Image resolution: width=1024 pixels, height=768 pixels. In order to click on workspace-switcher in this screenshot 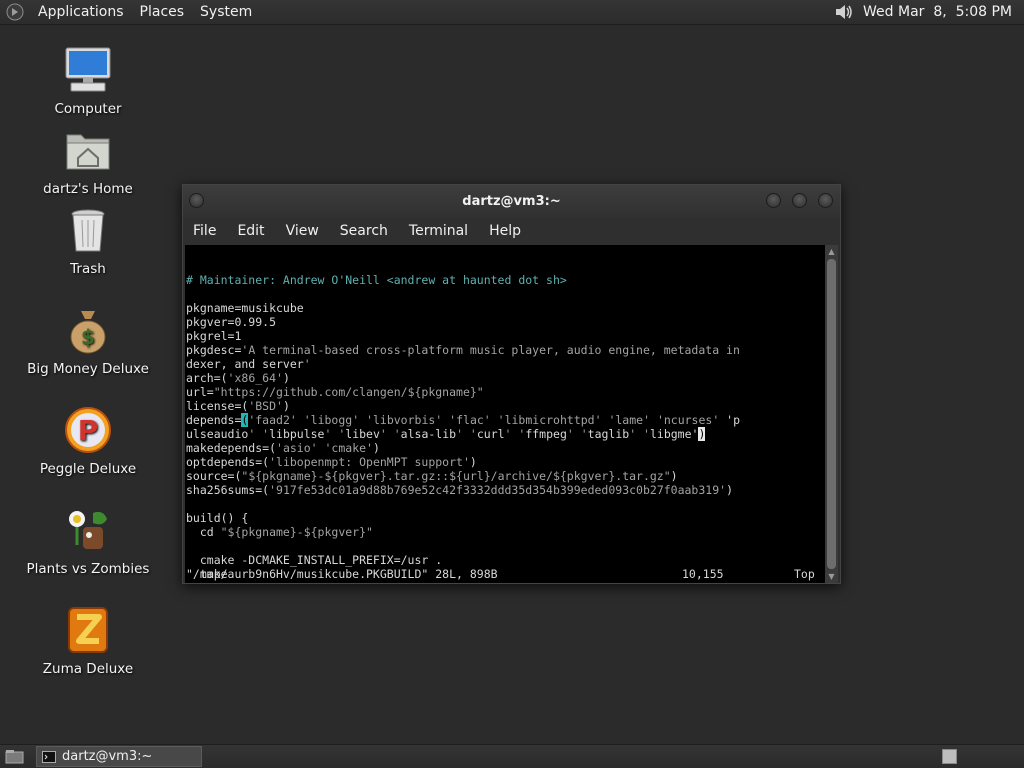, I will do `click(949, 756)`.